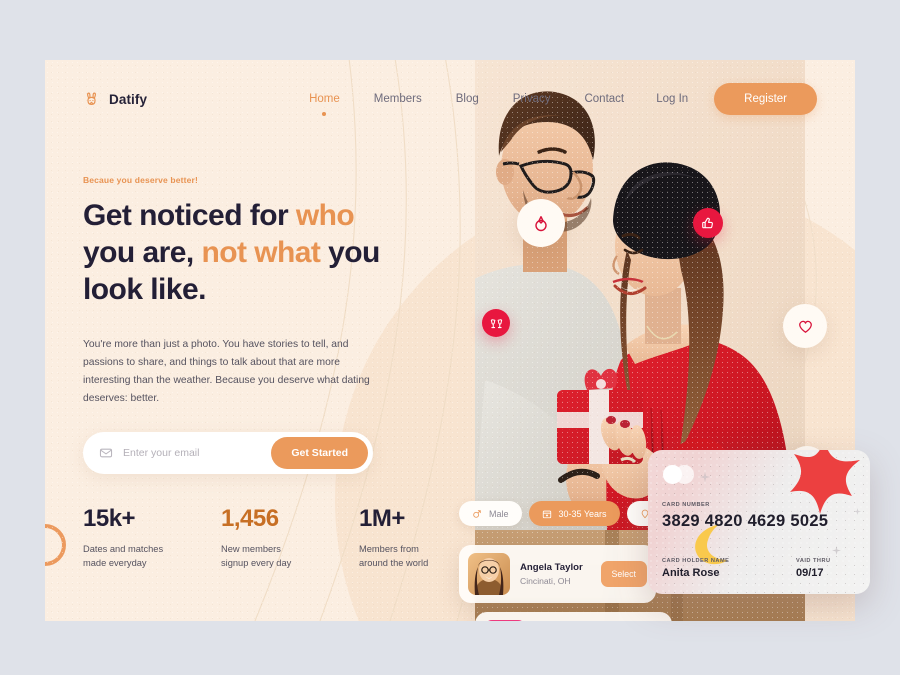 This screenshot has width=900, height=675. I want to click on card-expiry-label: VAID THRU, so click(813, 561).